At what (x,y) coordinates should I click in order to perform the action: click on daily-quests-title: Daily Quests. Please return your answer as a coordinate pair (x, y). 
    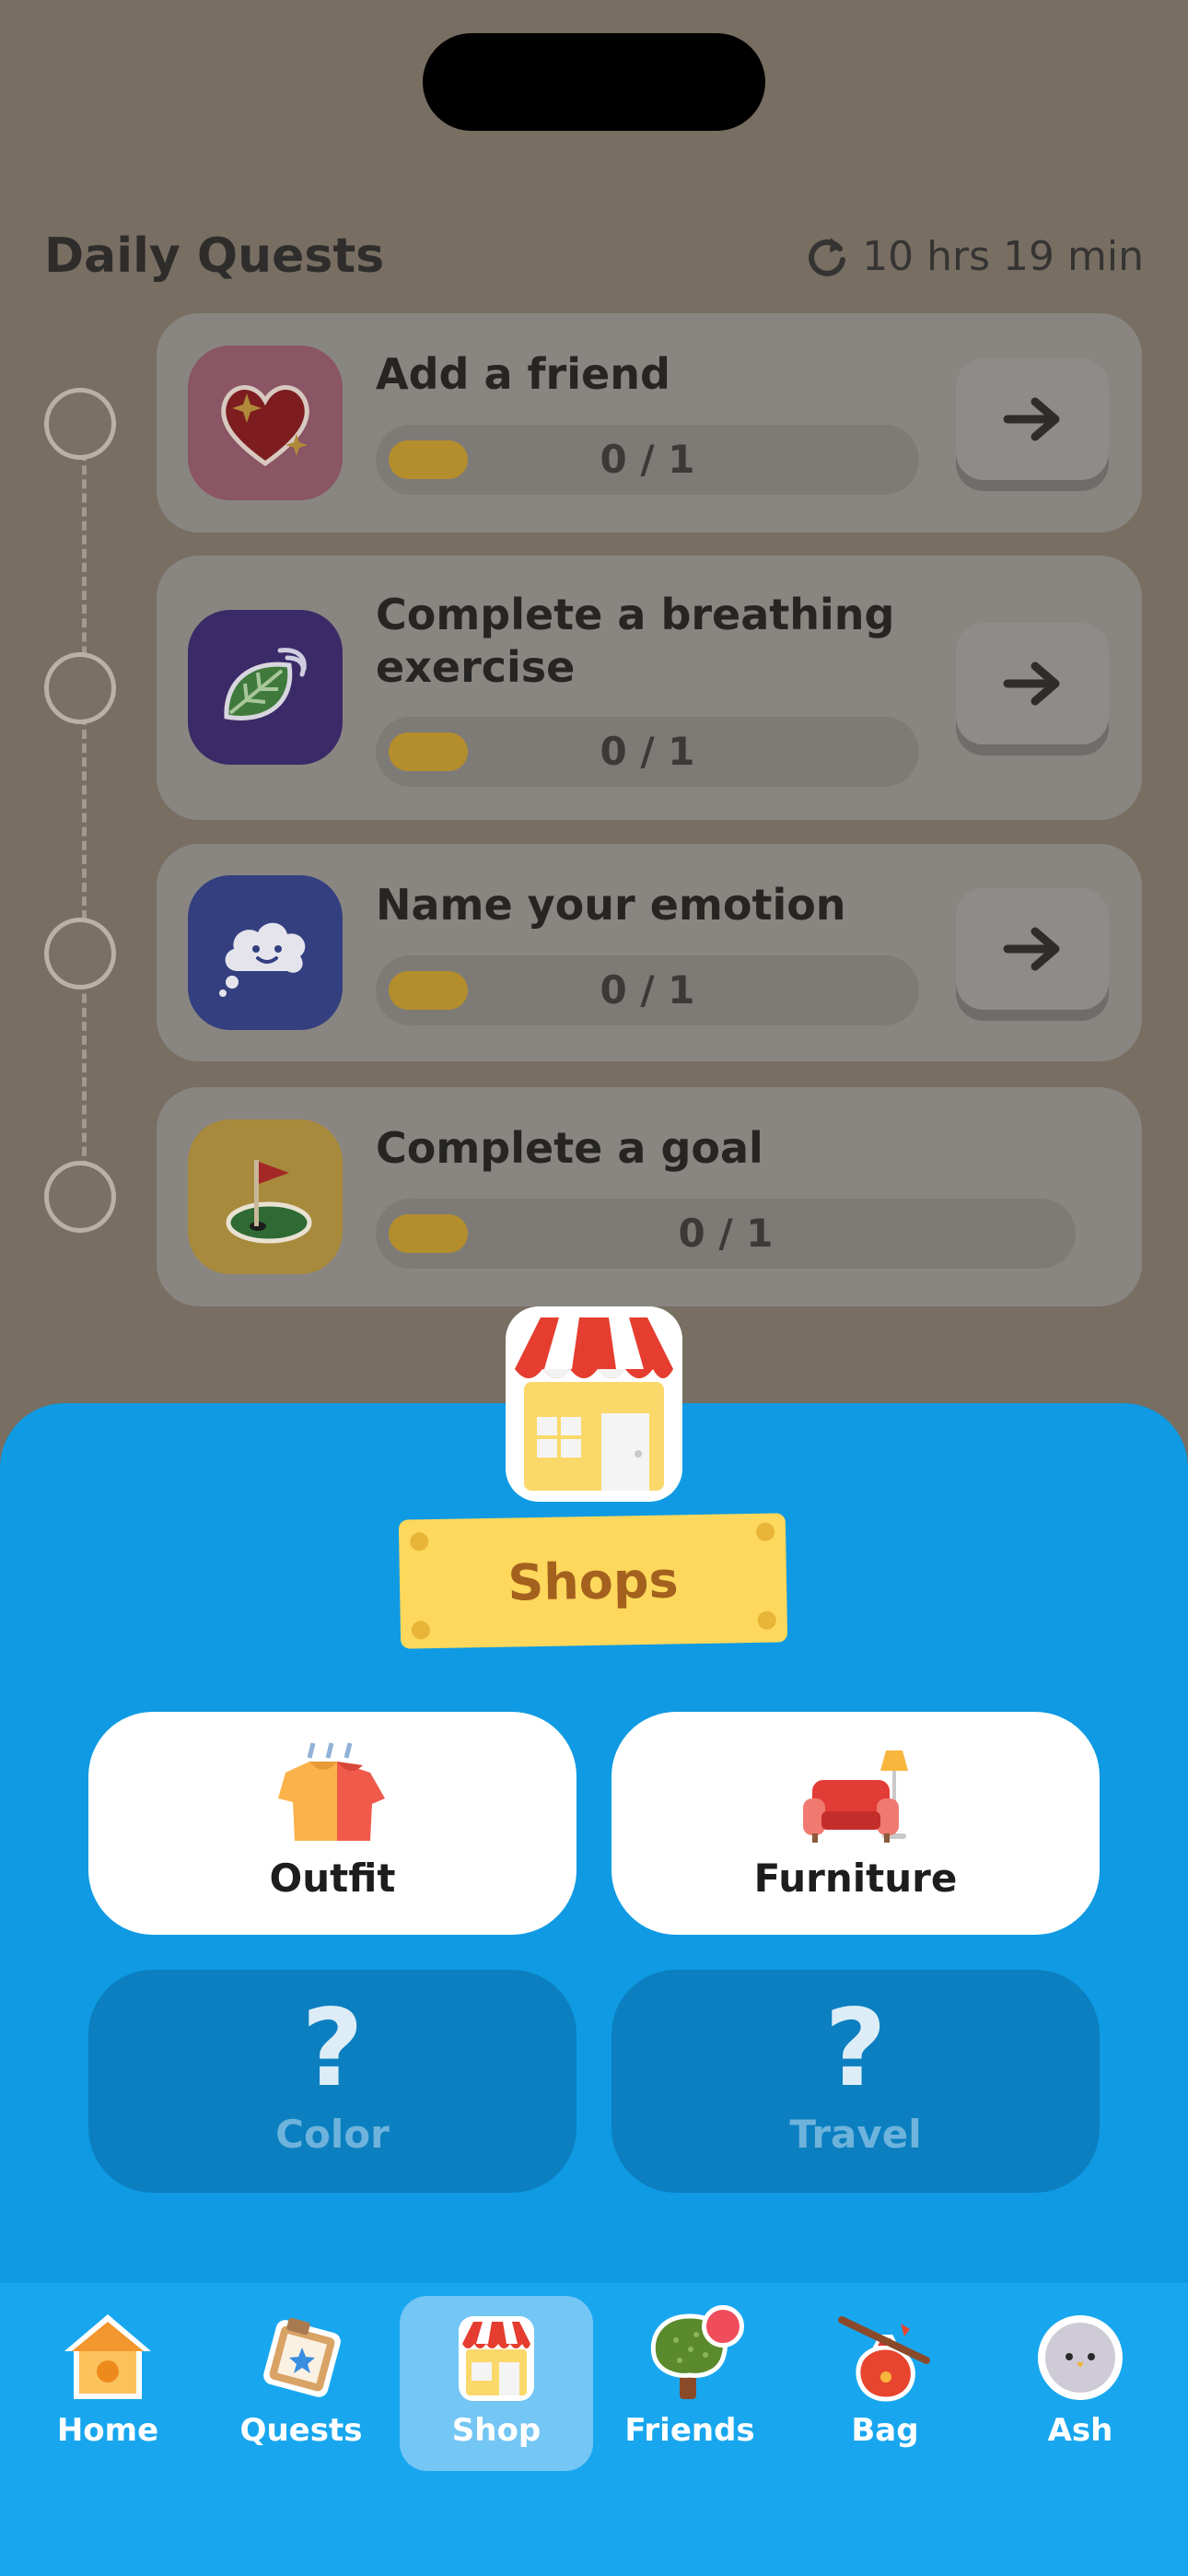
    Looking at the image, I should click on (214, 256).